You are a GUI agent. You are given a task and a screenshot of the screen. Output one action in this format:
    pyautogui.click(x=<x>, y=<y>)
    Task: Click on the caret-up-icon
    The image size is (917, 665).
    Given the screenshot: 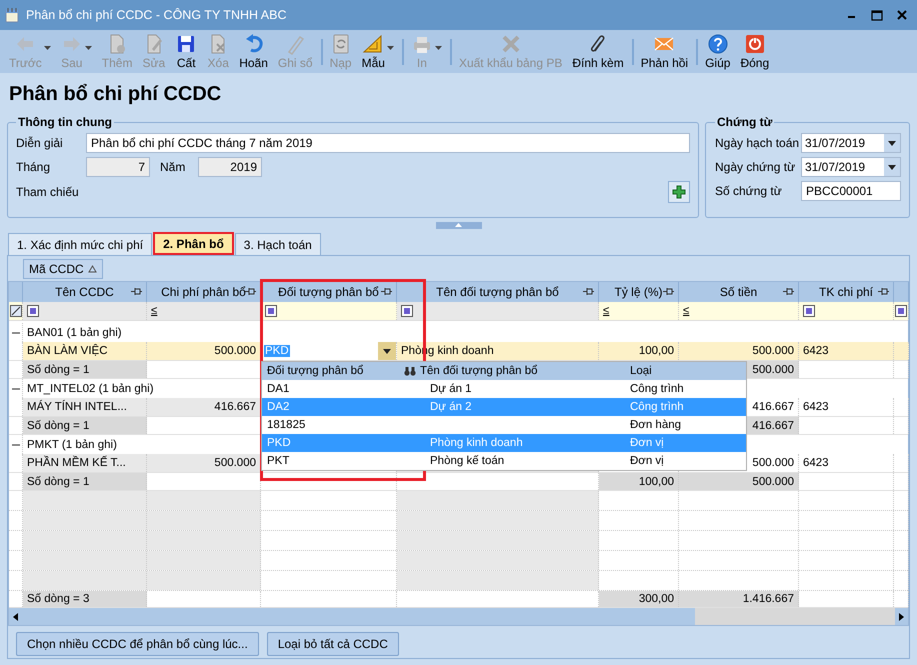 What is the action you would take?
    pyautogui.click(x=458, y=225)
    